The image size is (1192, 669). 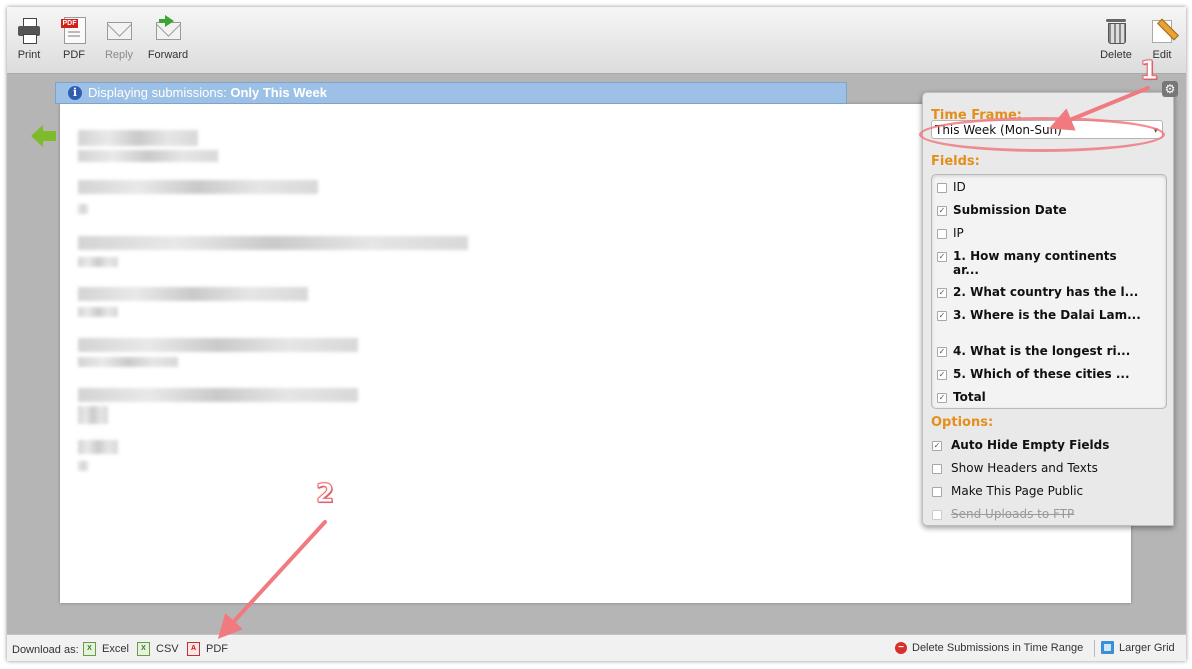 I want to click on annotation-marker-2: 2, so click(x=325, y=494).